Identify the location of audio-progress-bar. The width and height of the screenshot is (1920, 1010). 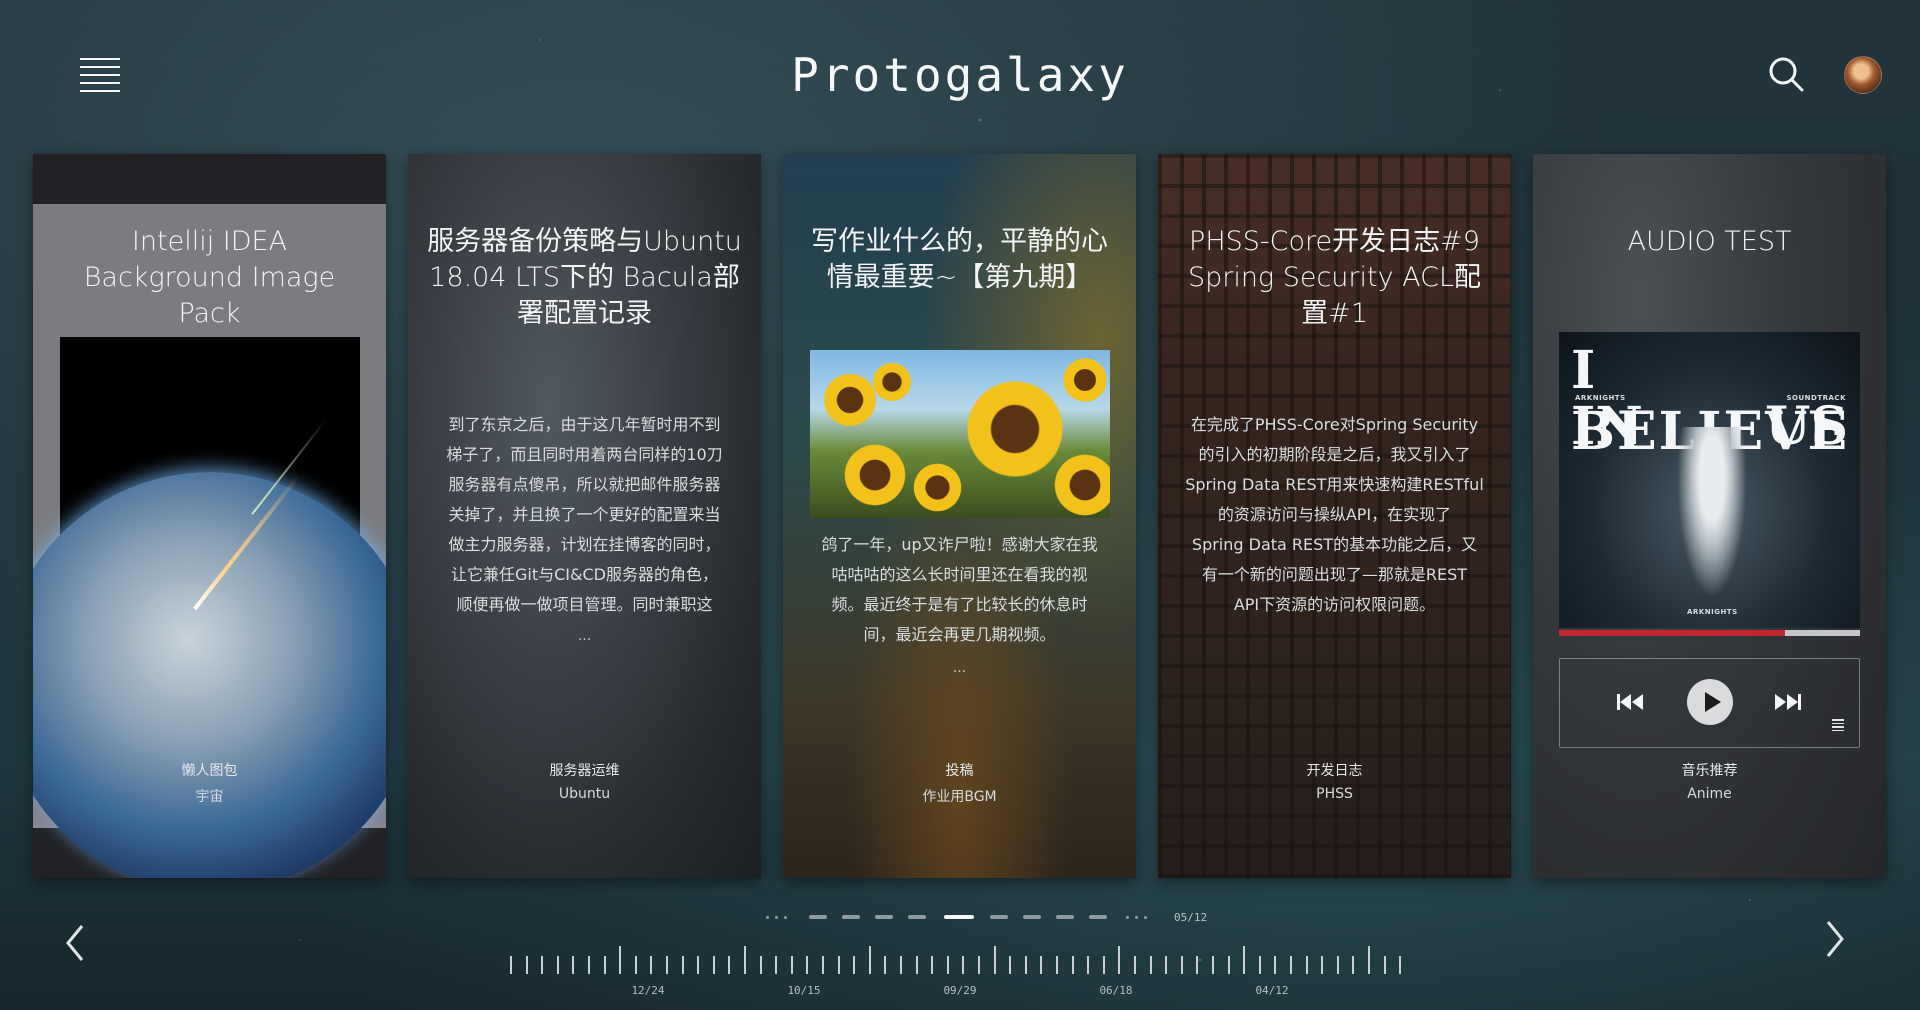
(1709, 633).